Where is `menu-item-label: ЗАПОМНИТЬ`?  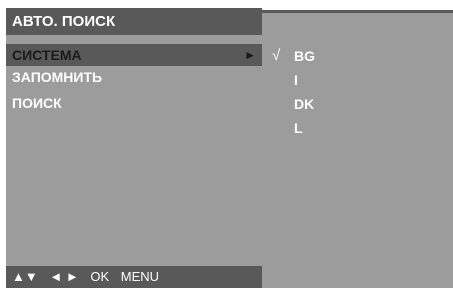 menu-item-label: ЗАПОМНИТЬ is located at coordinates (57, 77).